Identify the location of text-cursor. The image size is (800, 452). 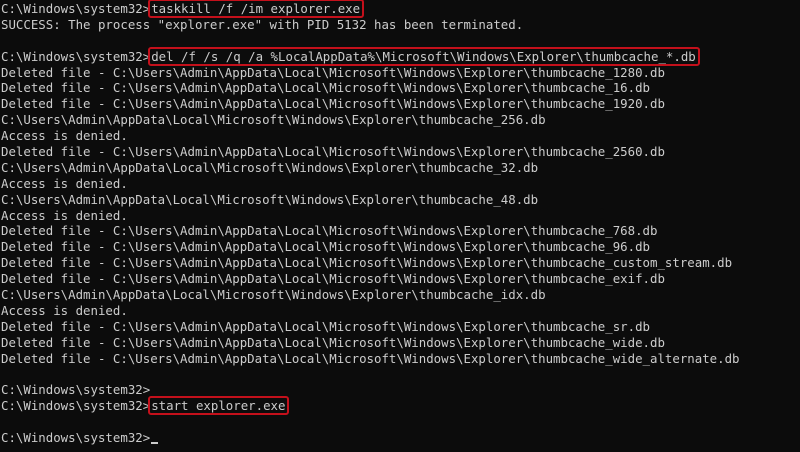
(155, 443).